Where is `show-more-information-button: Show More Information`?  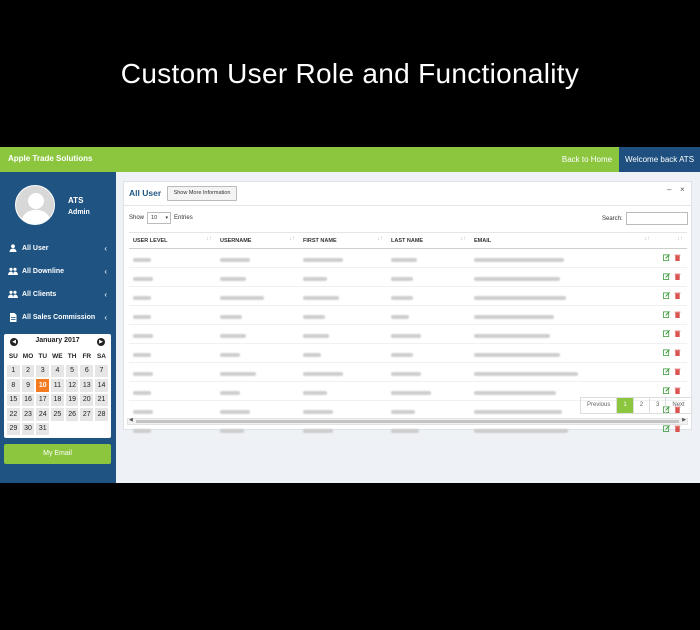
show-more-information-button: Show More Information is located at coordinates (202, 193).